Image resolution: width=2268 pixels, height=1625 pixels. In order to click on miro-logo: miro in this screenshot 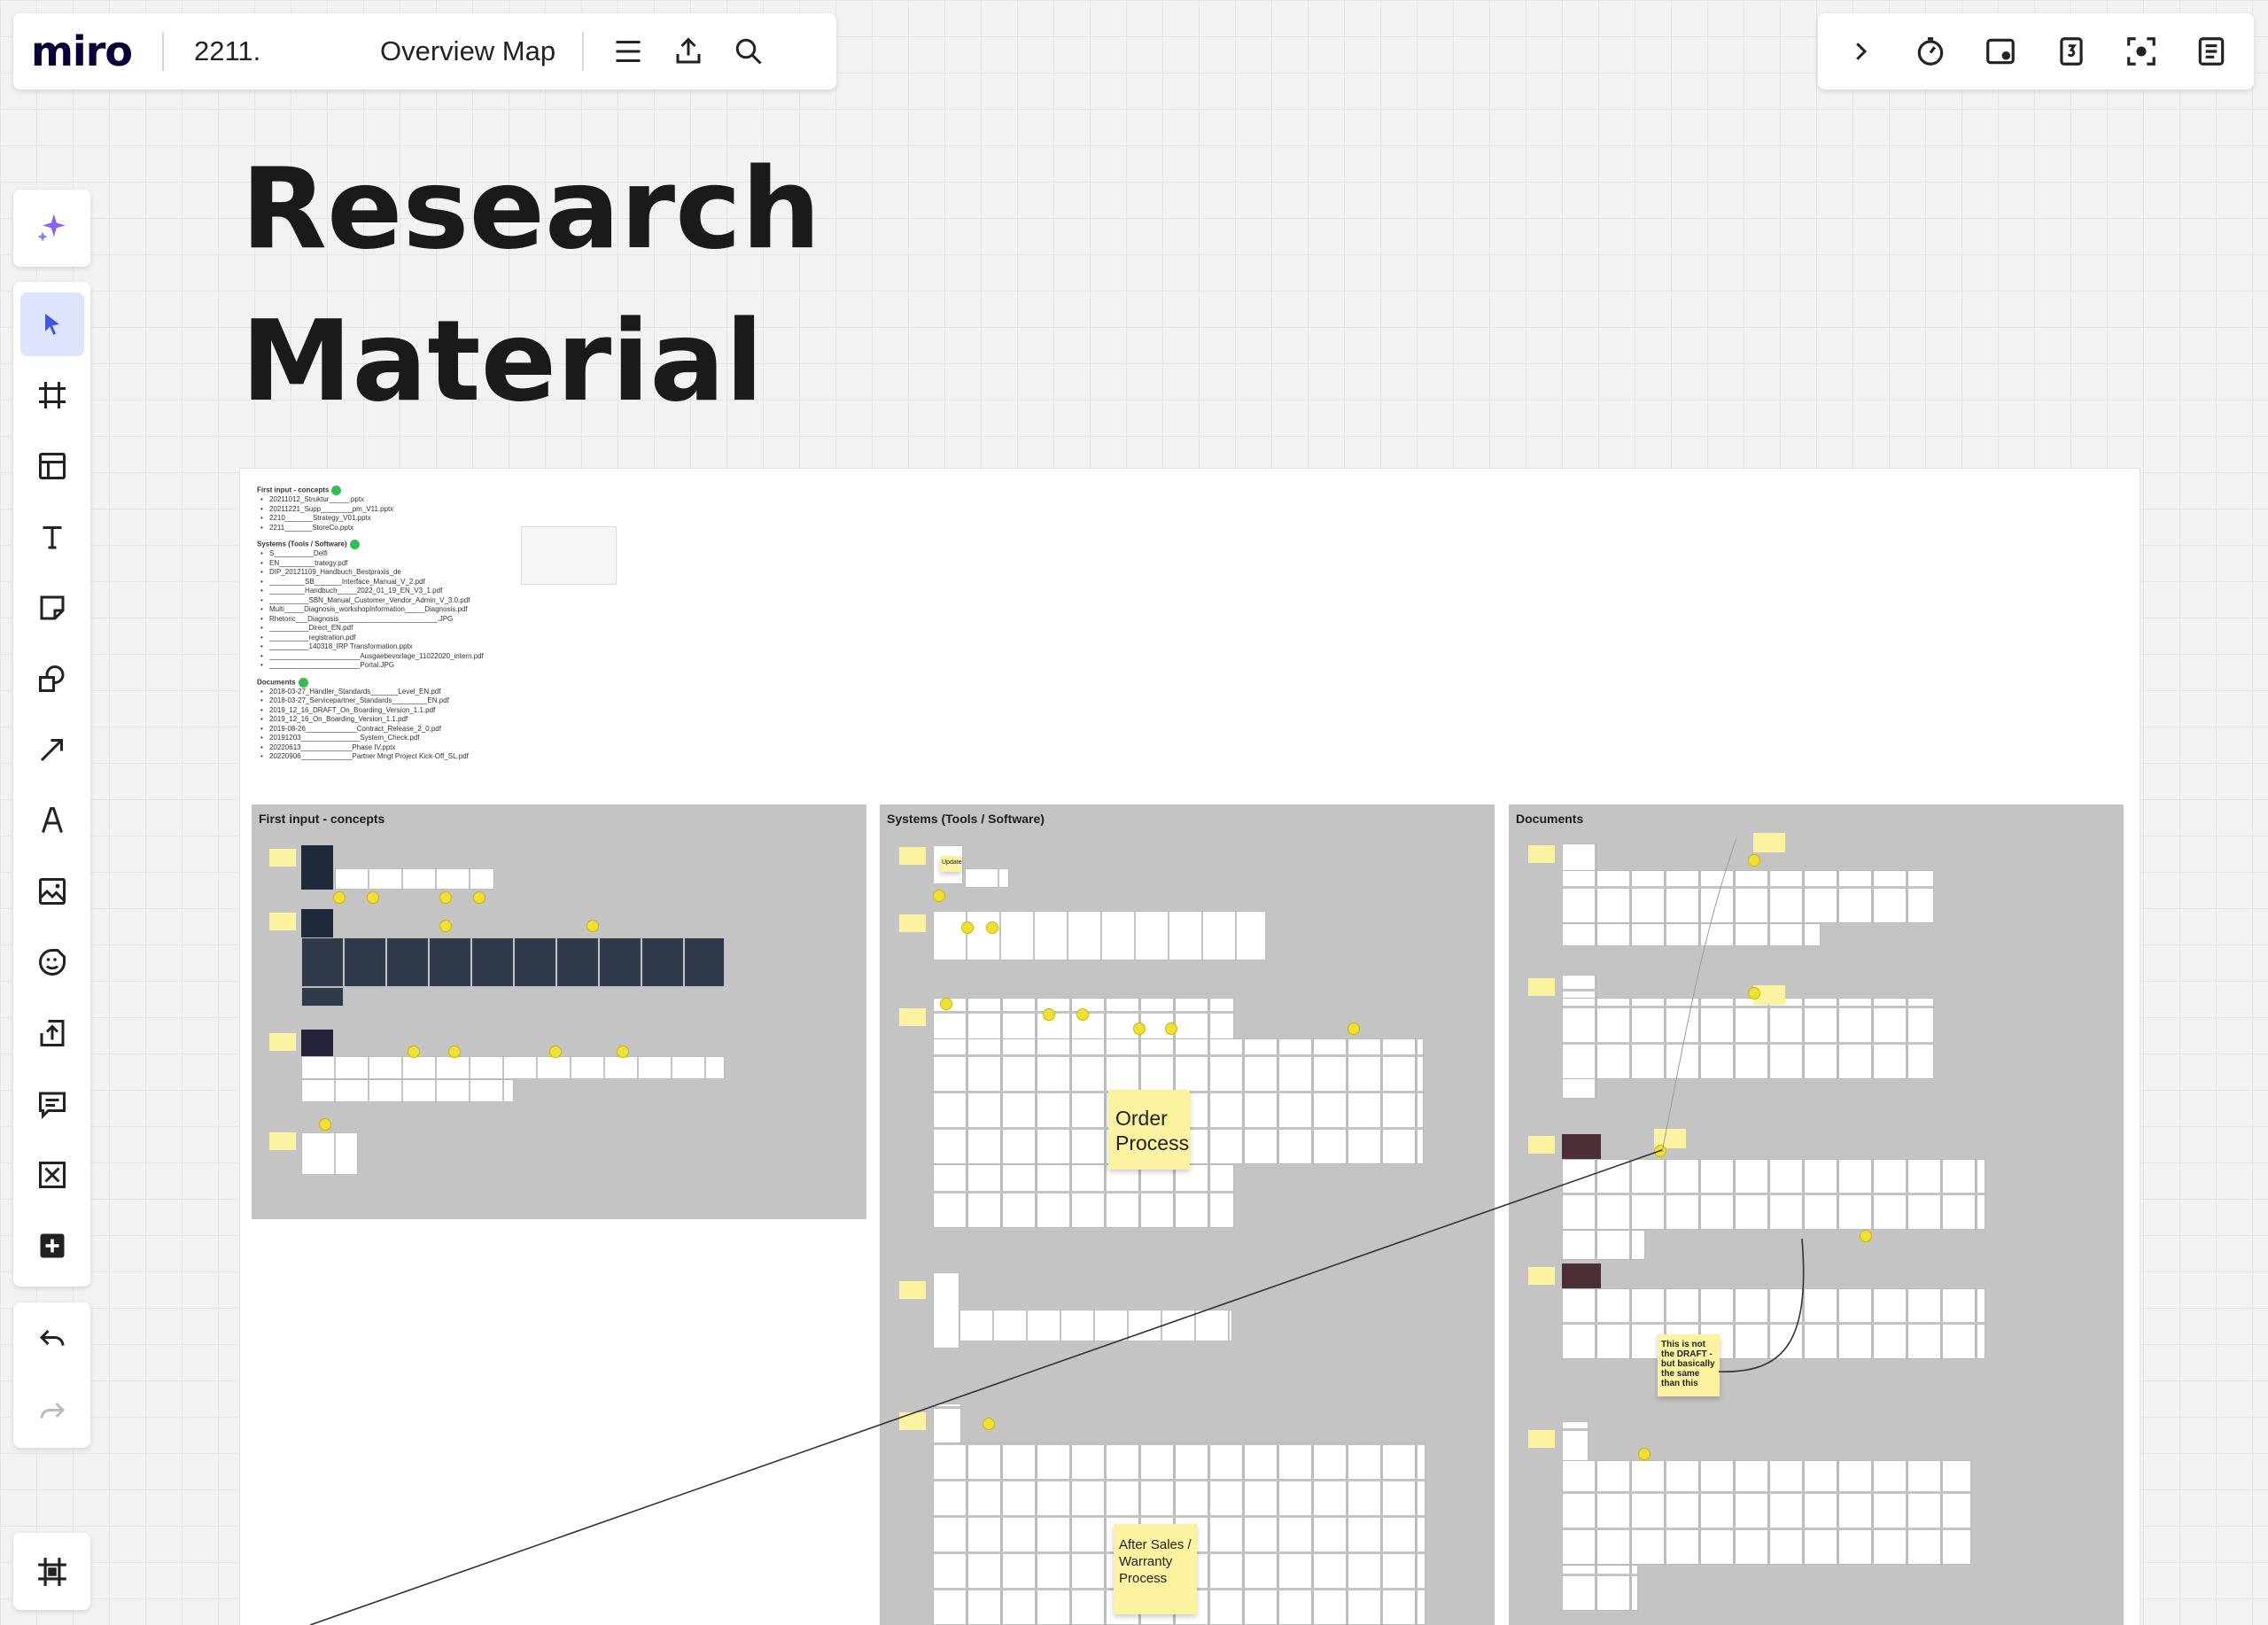, I will do `click(82, 51)`.